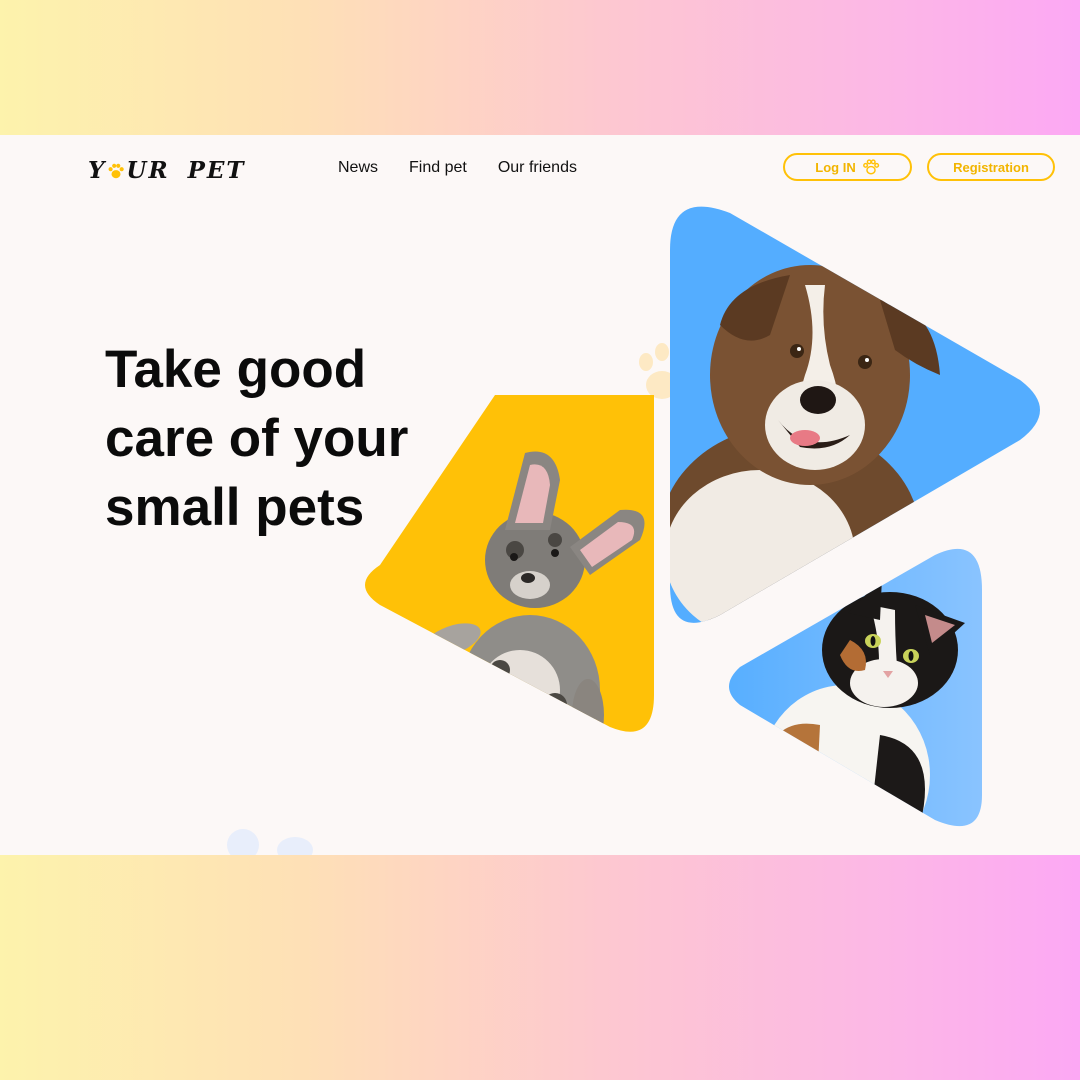 Image resolution: width=1080 pixels, height=1080 pixels. I want to click on dog-card, so click(855, 414).